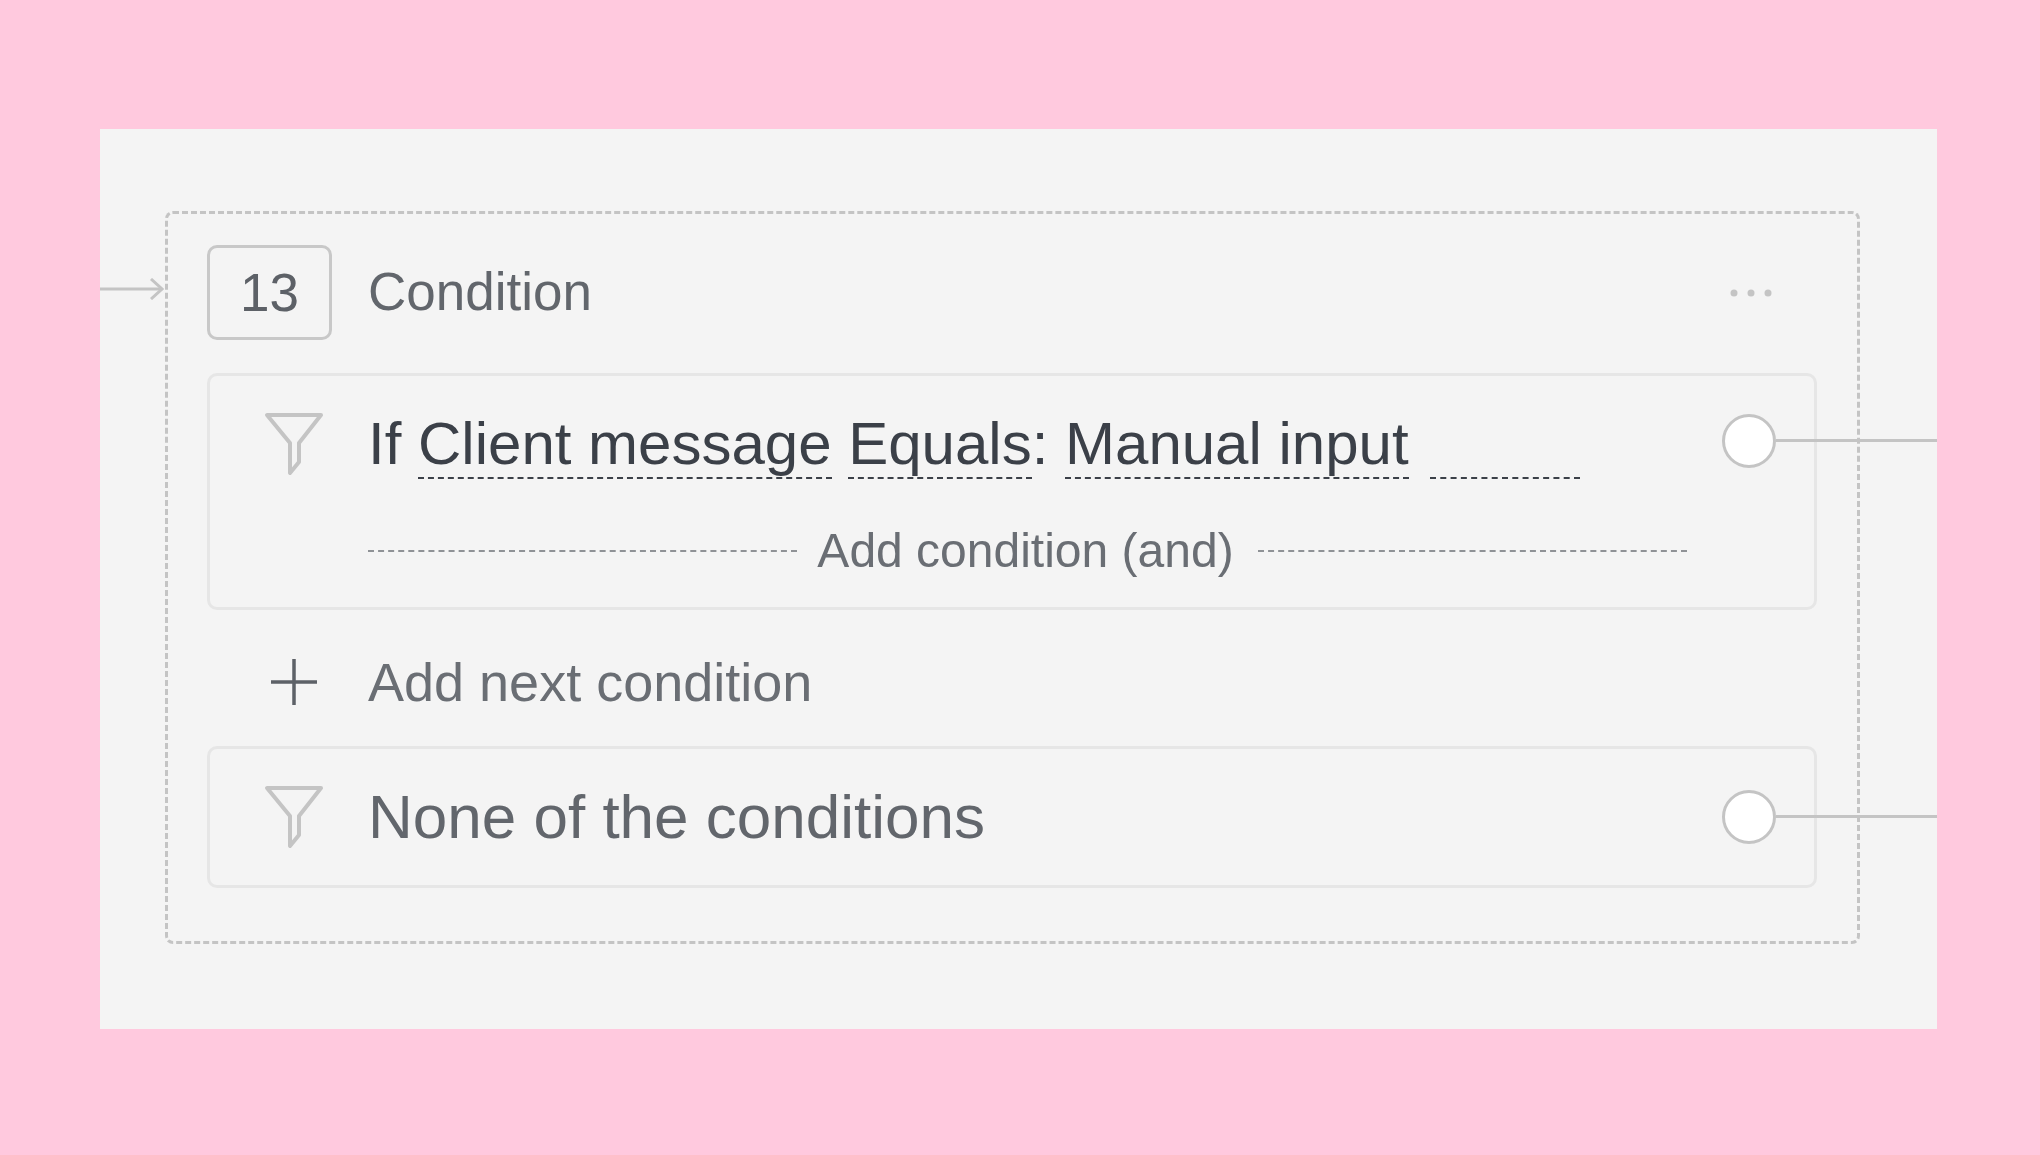  What do you see at coordinates (1027, 551) in the screenshot?
I see `add-condition-button: Add condition (and)` at bounding box center [1027, 551].